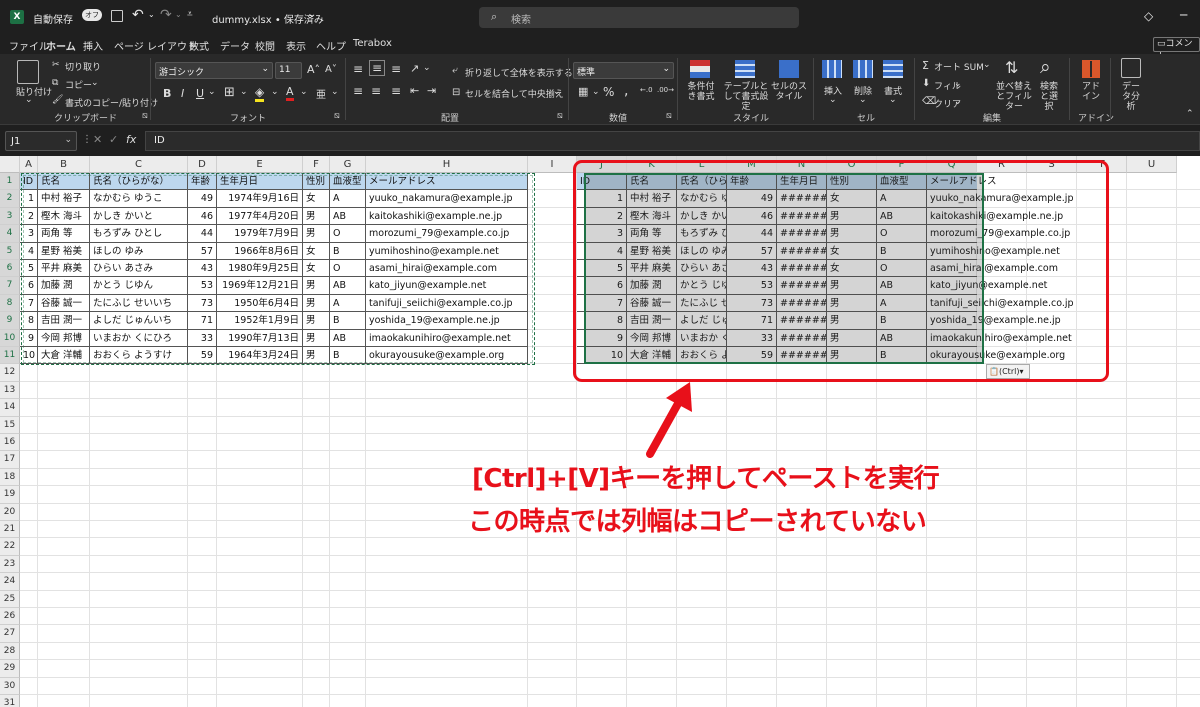 This screenshot has height=707, width=1200. Describe the element at coordinates (10, 356) in the screenshot. I see `row-header-11: 11` at that location.